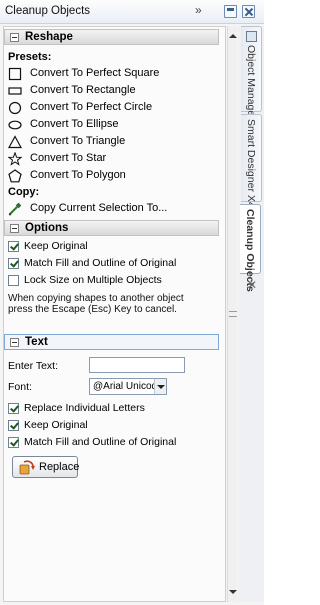  I want to click on preset-label: Convert To Ellipse, so click(74, 124).